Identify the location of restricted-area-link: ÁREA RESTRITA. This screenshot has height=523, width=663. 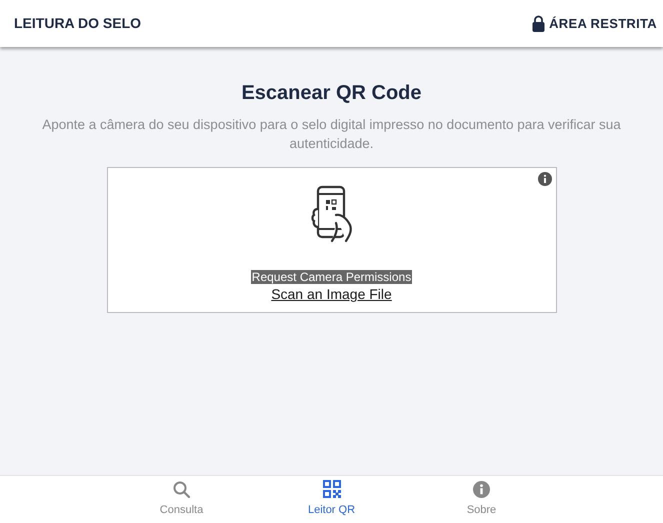
(594, 24).